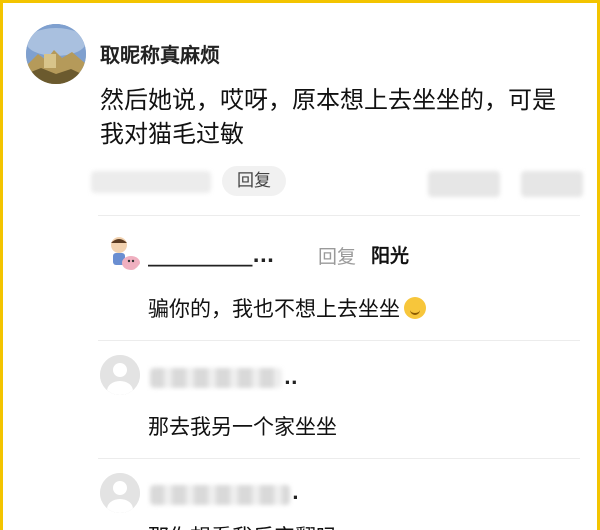 The image size is (600, 530). I want to click on reply-link: 回复, so click(337, 255).